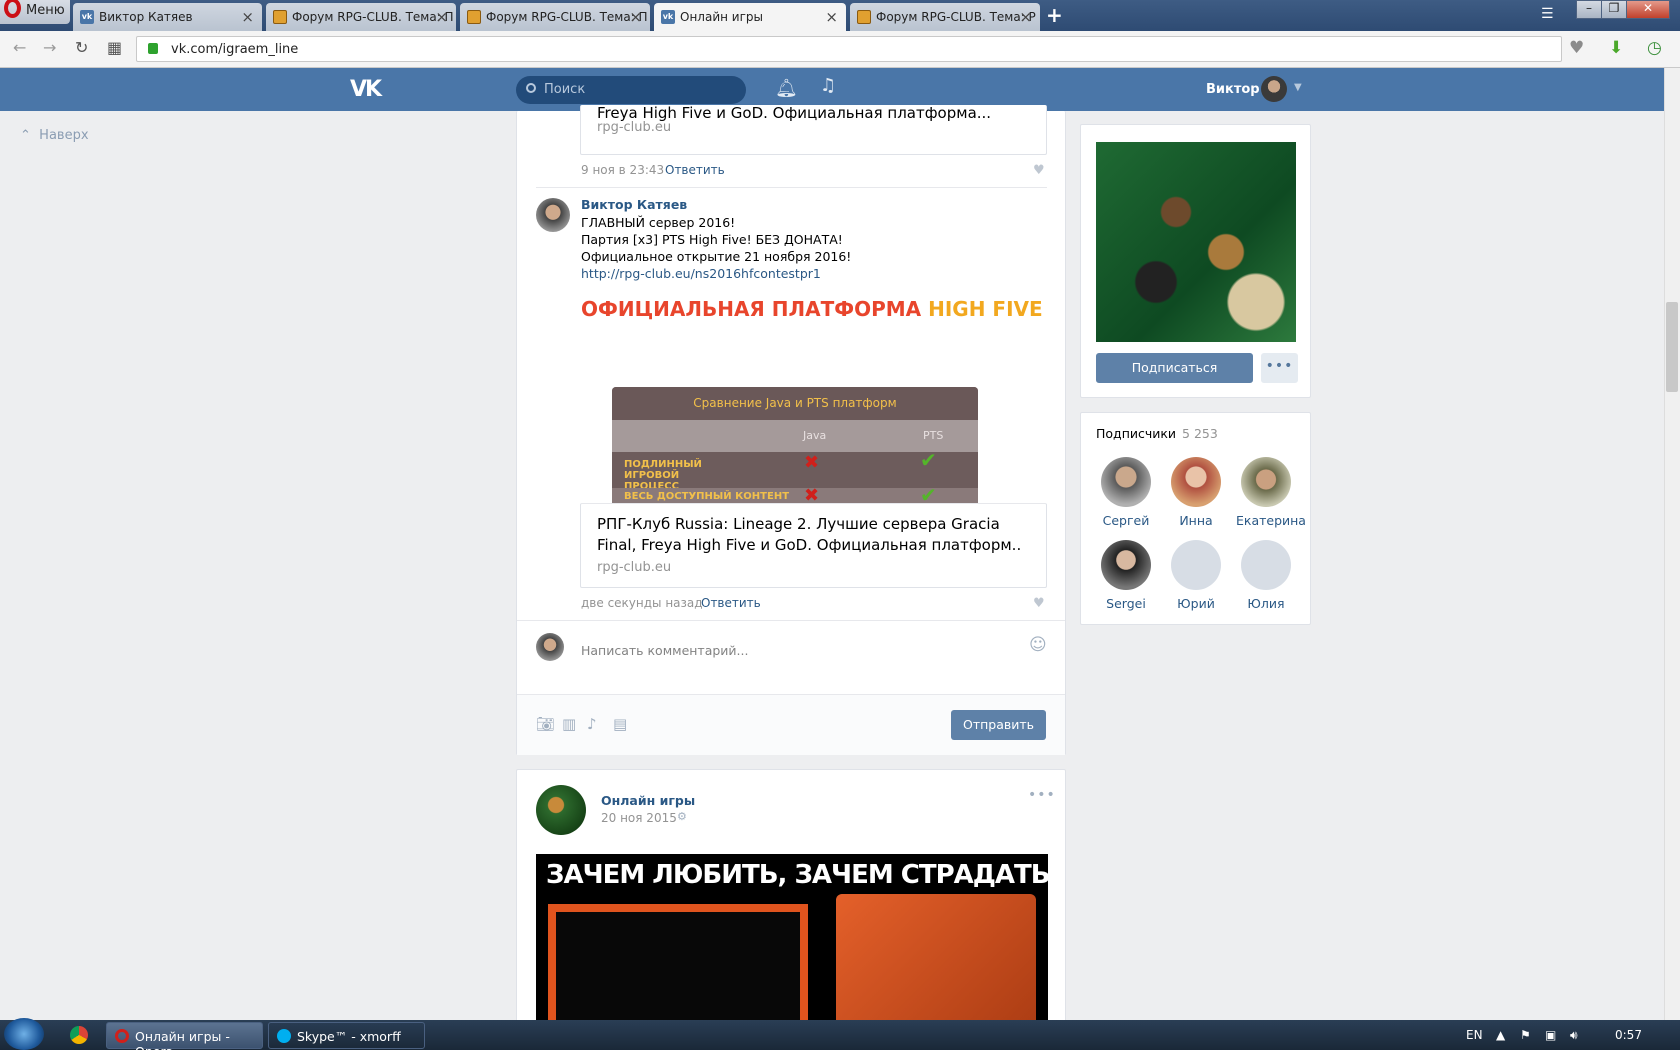  I want to click on group-cover-image, so click(1196, 242).